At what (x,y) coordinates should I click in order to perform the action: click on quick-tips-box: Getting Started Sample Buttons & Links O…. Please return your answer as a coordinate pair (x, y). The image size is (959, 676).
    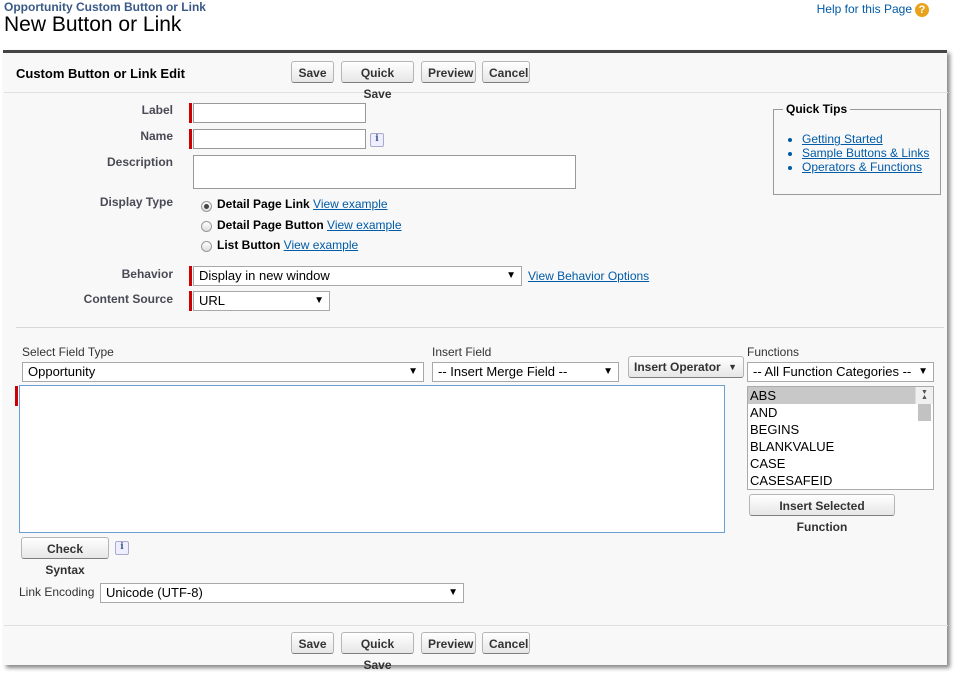
    Looking at the image, I should click on (857, 152).